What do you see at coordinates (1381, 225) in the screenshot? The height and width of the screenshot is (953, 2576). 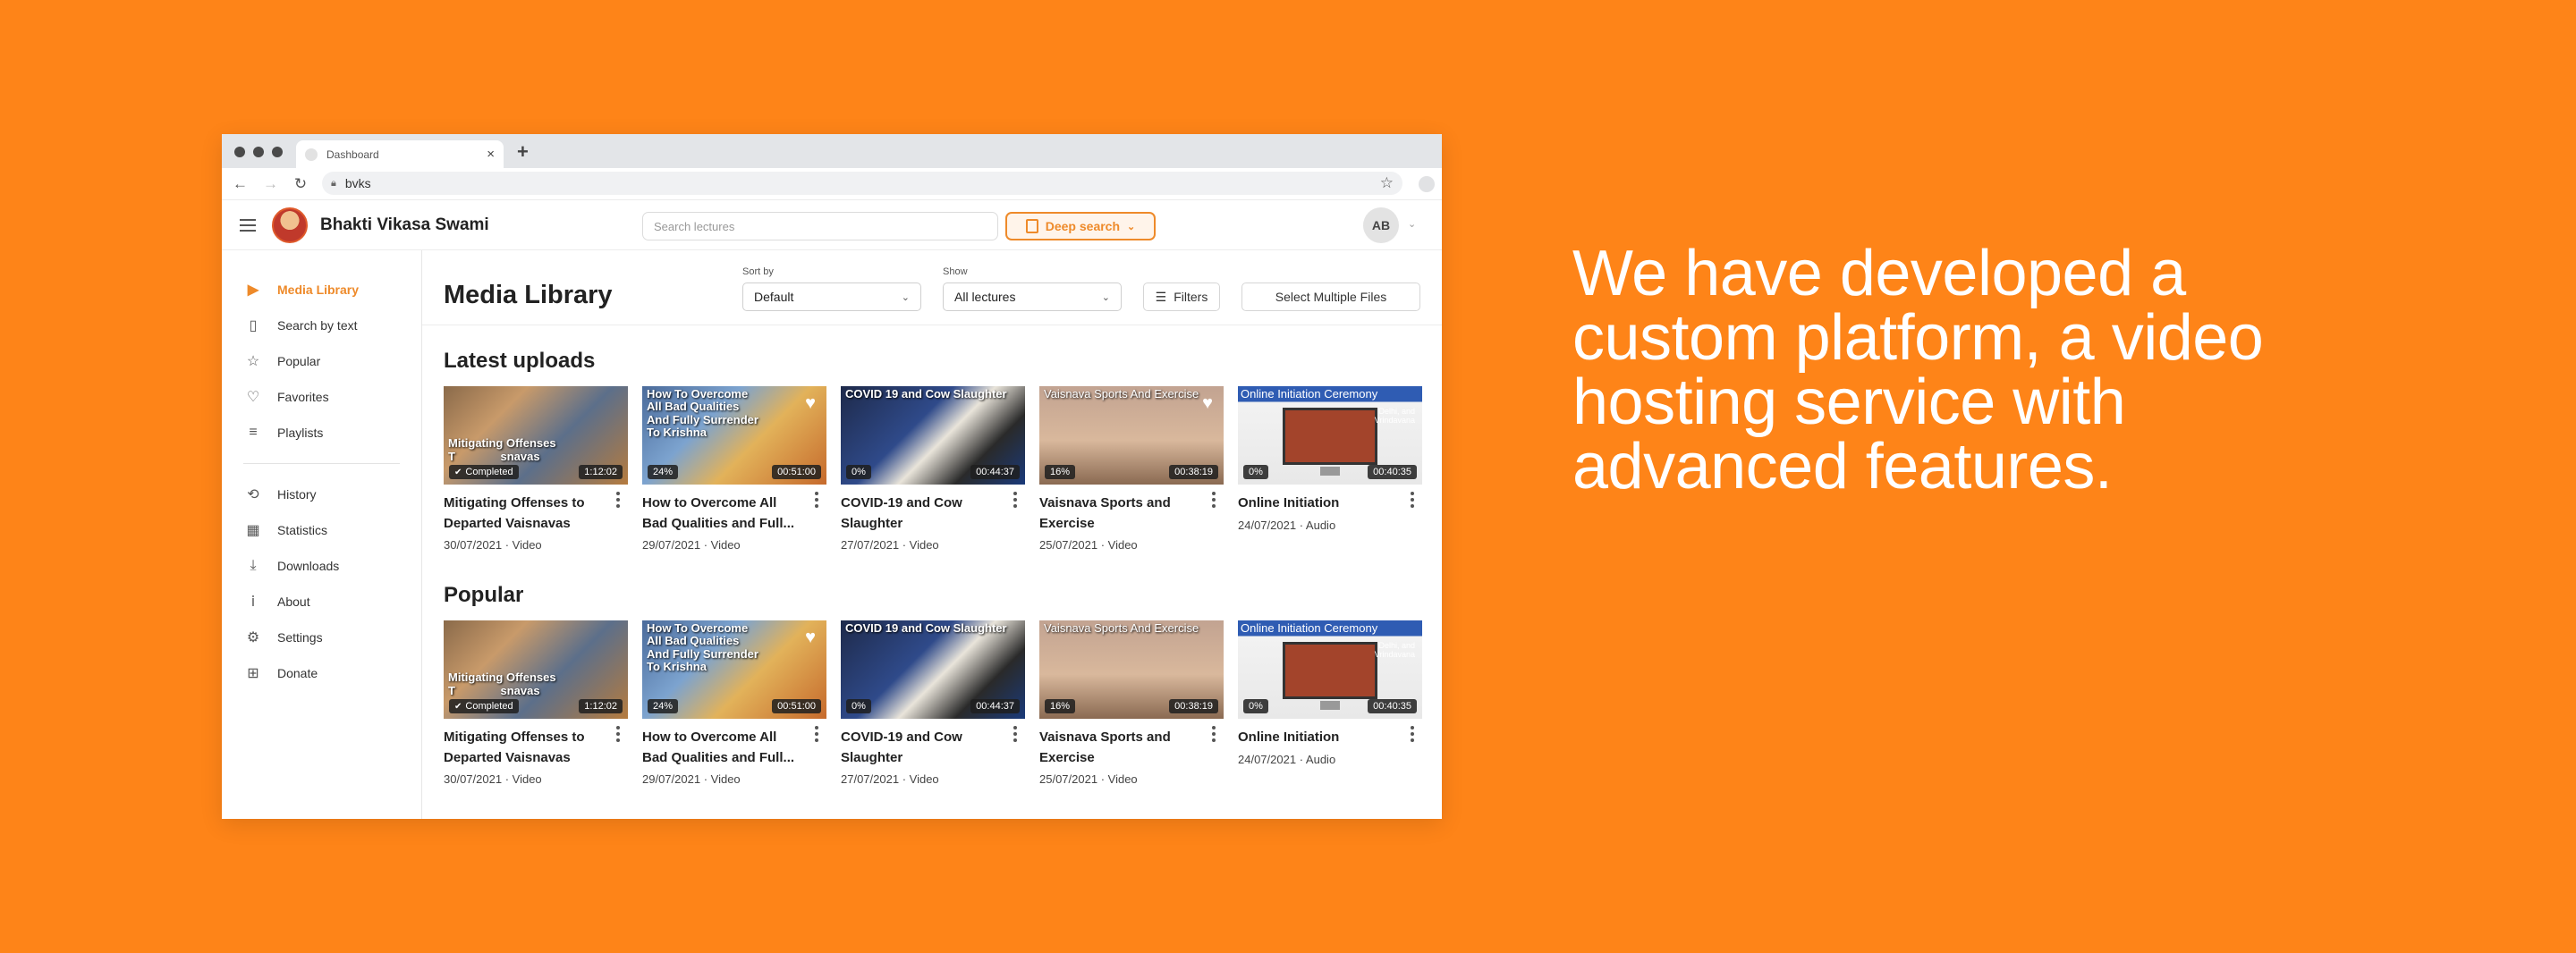 I see `user-avatar: AB` at bounding box center [1381, 225].